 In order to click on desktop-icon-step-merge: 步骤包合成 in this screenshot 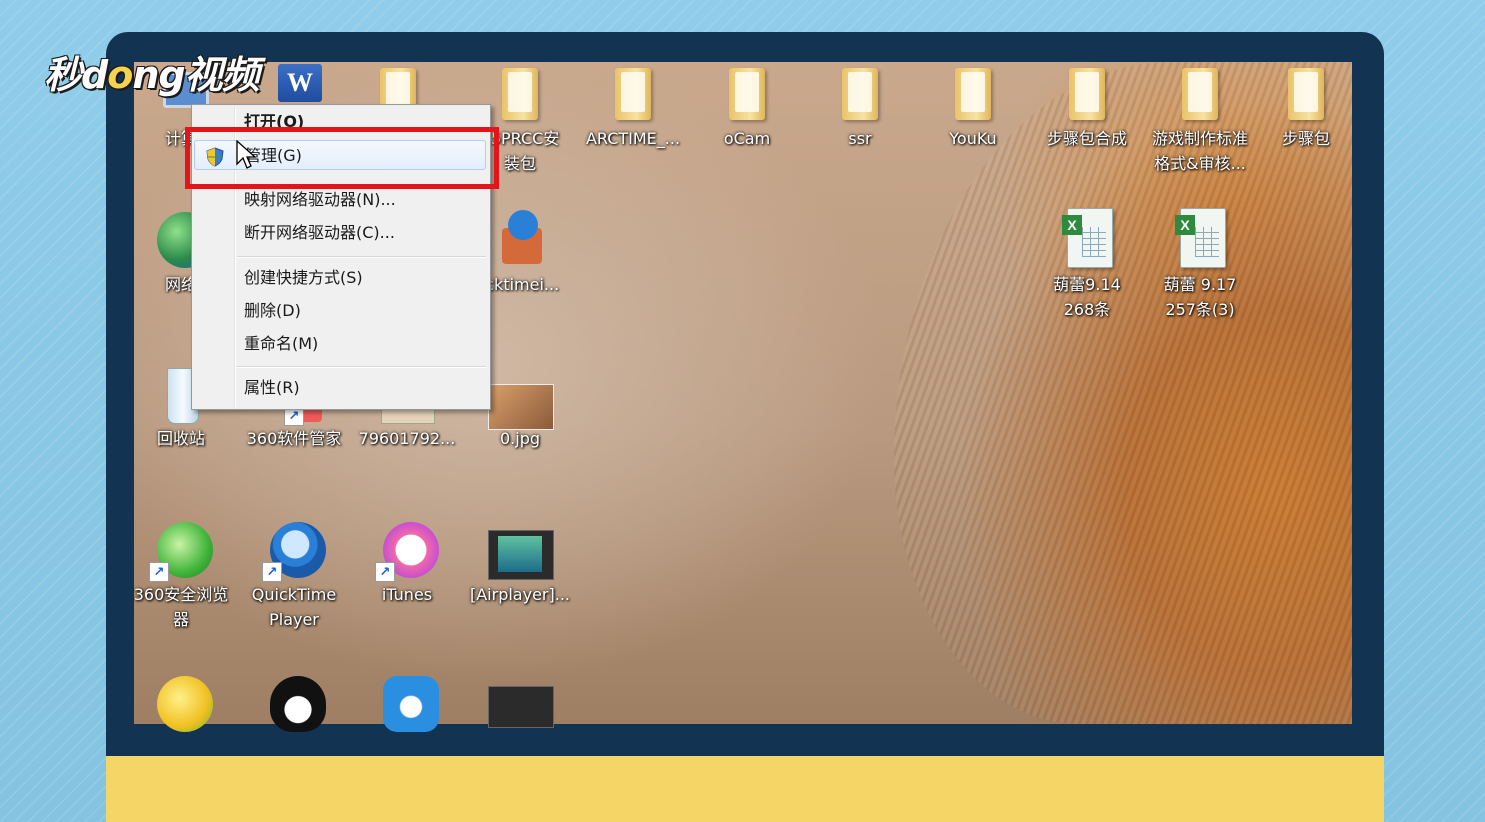, I will do `click(1087, 106)`.